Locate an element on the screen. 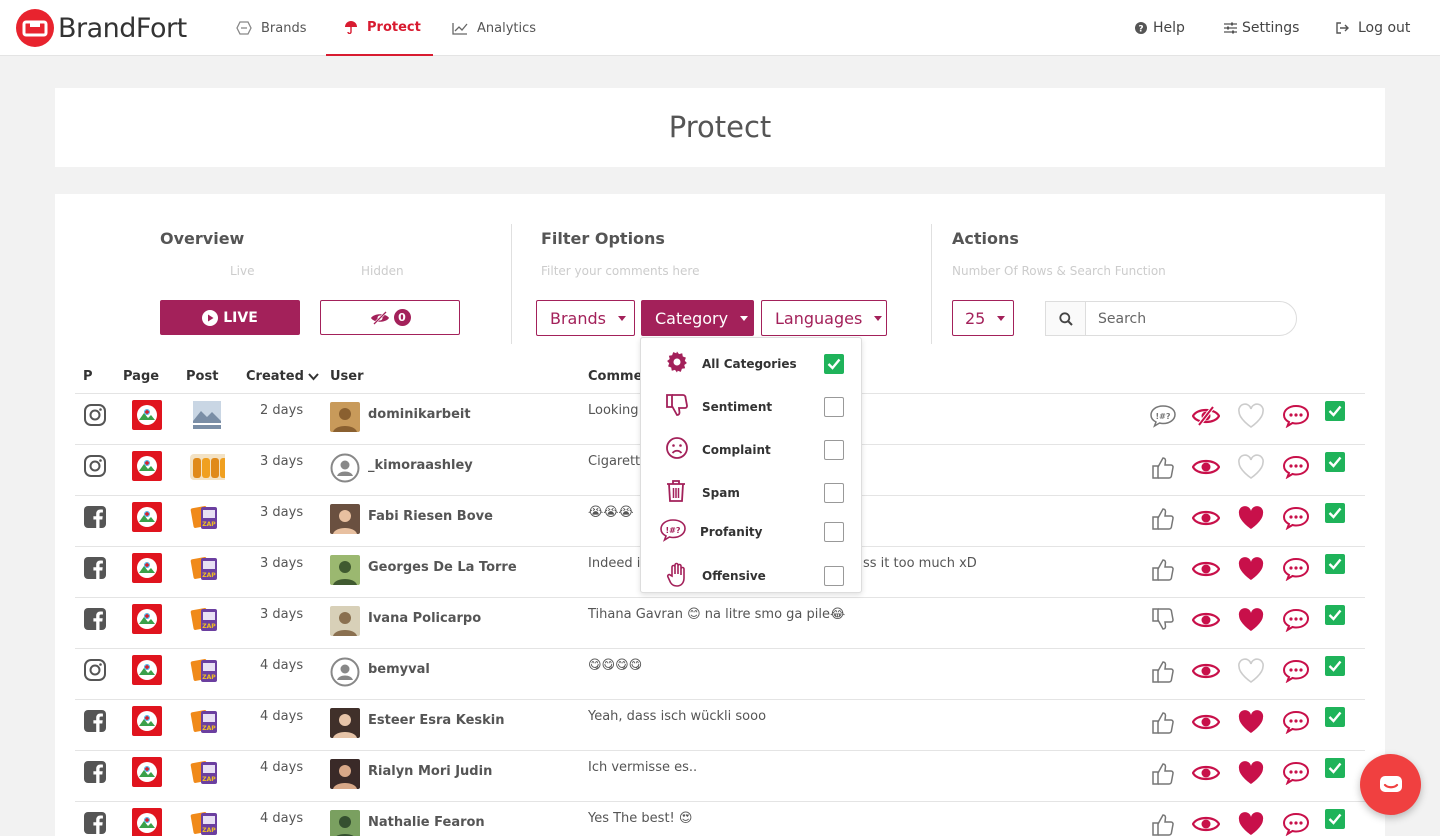 The height and width of the screenshot is (836, 1440). brands-dropdown: Brands is located at coordinates (585, 318).